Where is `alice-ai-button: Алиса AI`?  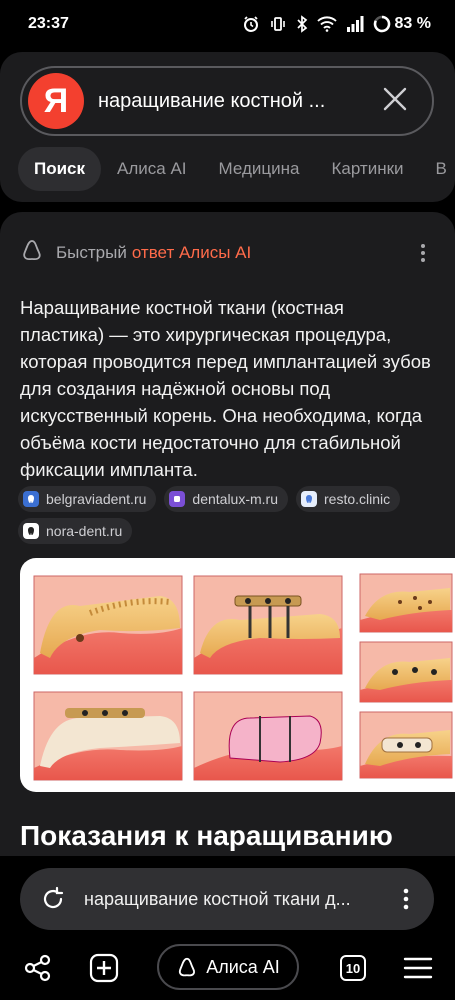 alice-ai-button: Алиса AI is located at coordinates (228, 967).